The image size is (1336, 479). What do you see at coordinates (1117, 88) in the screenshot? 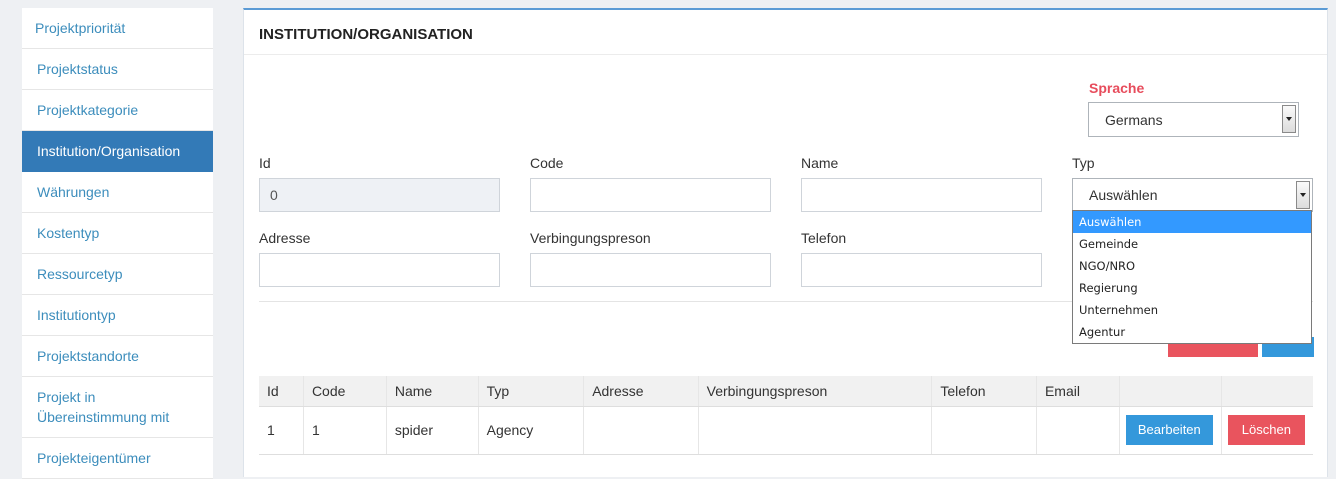
I see `language-label: Sprache` at bounding box center [1117, 88].